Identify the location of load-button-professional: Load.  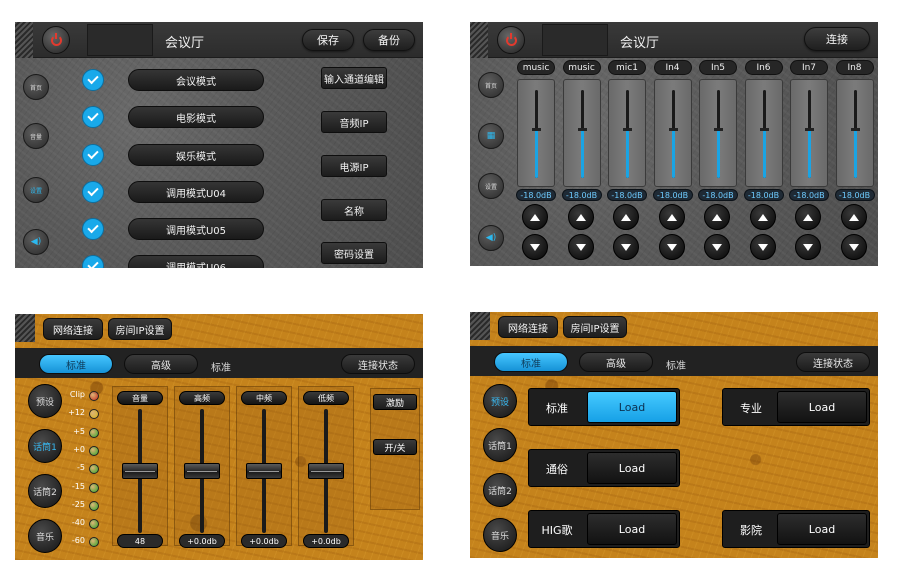
(822, 407).